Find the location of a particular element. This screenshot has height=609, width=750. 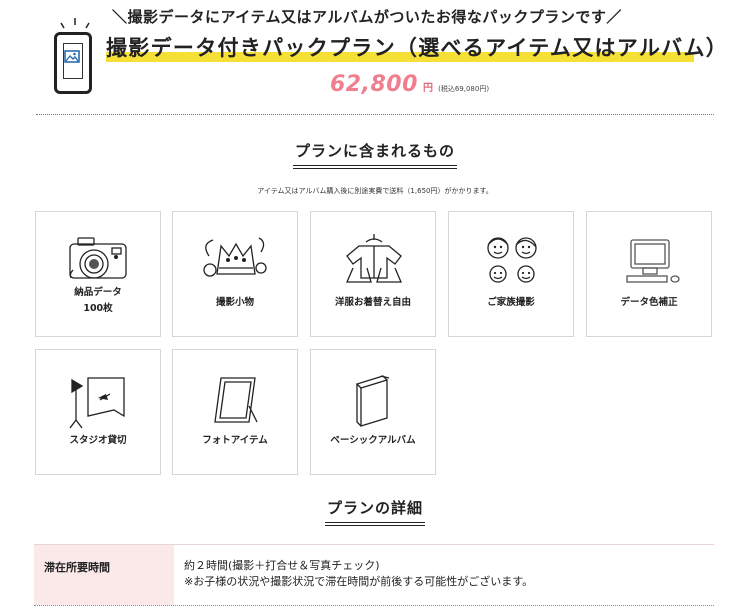

included-item-card: フォトアイテム is located at coordinates (235, 412).